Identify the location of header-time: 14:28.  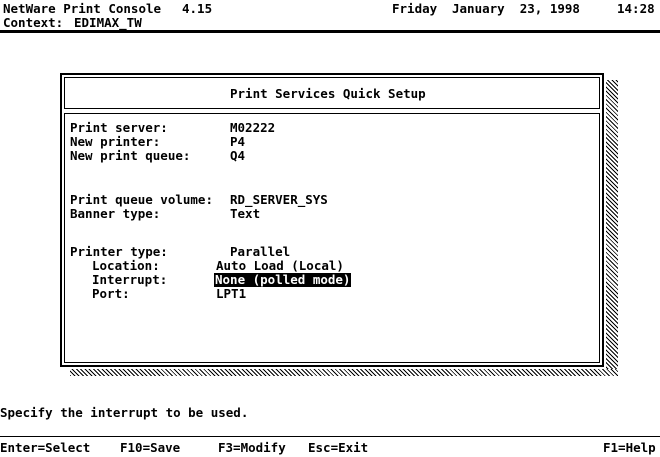
(636, 8).